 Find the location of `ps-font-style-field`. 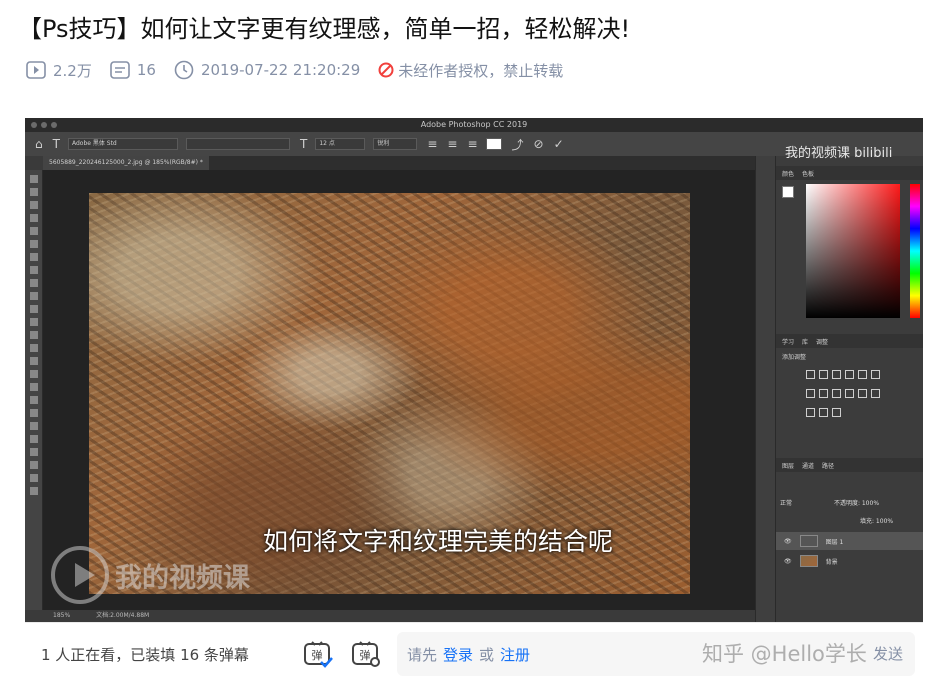

ps-font-style-field is located at coordinates (237, 144).